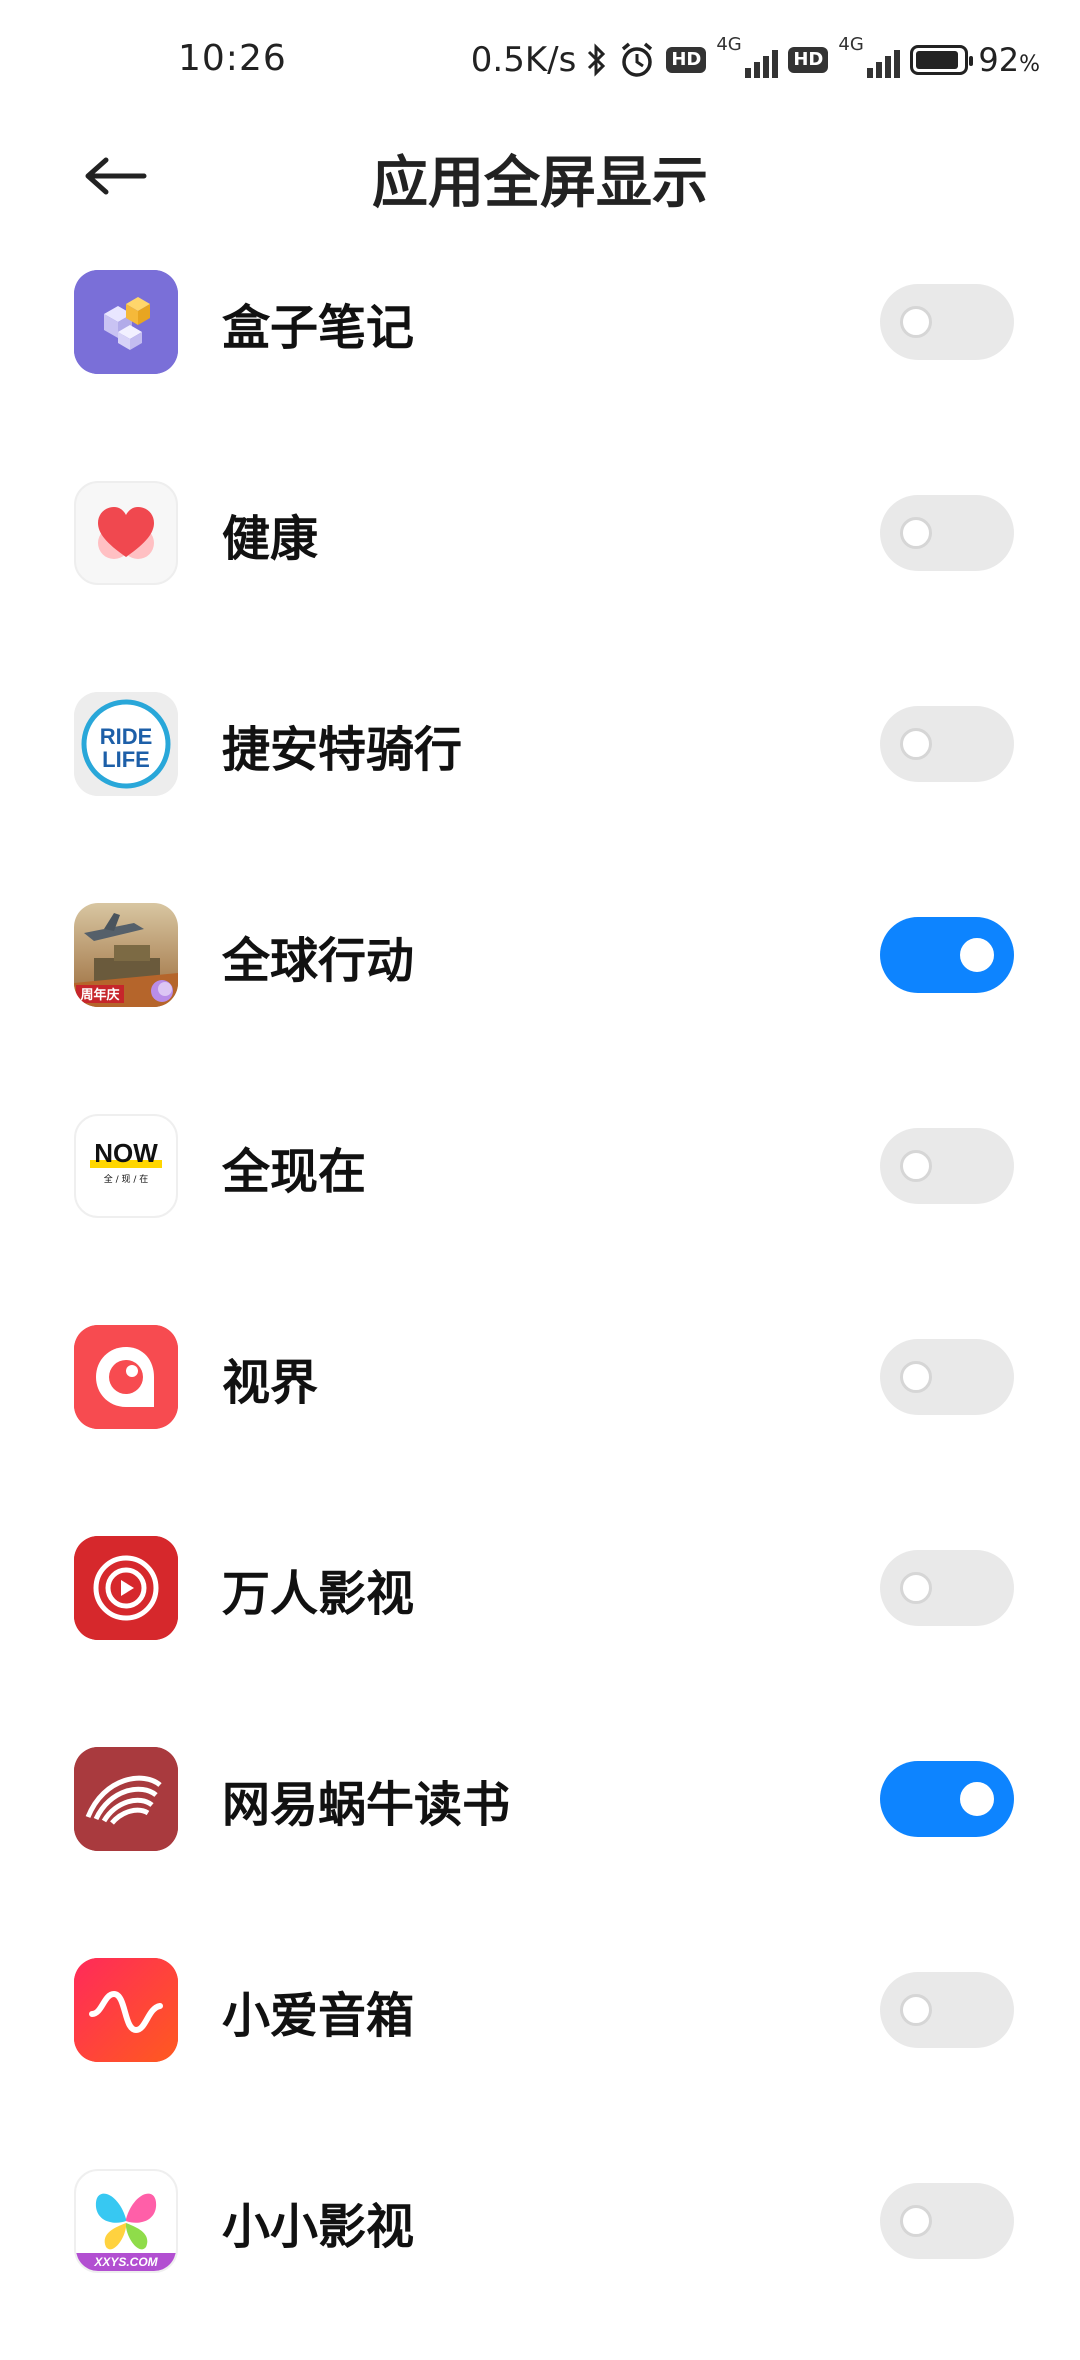  I want to click on list-item: XXYS.COM 小小影视, so click(540, 2254).